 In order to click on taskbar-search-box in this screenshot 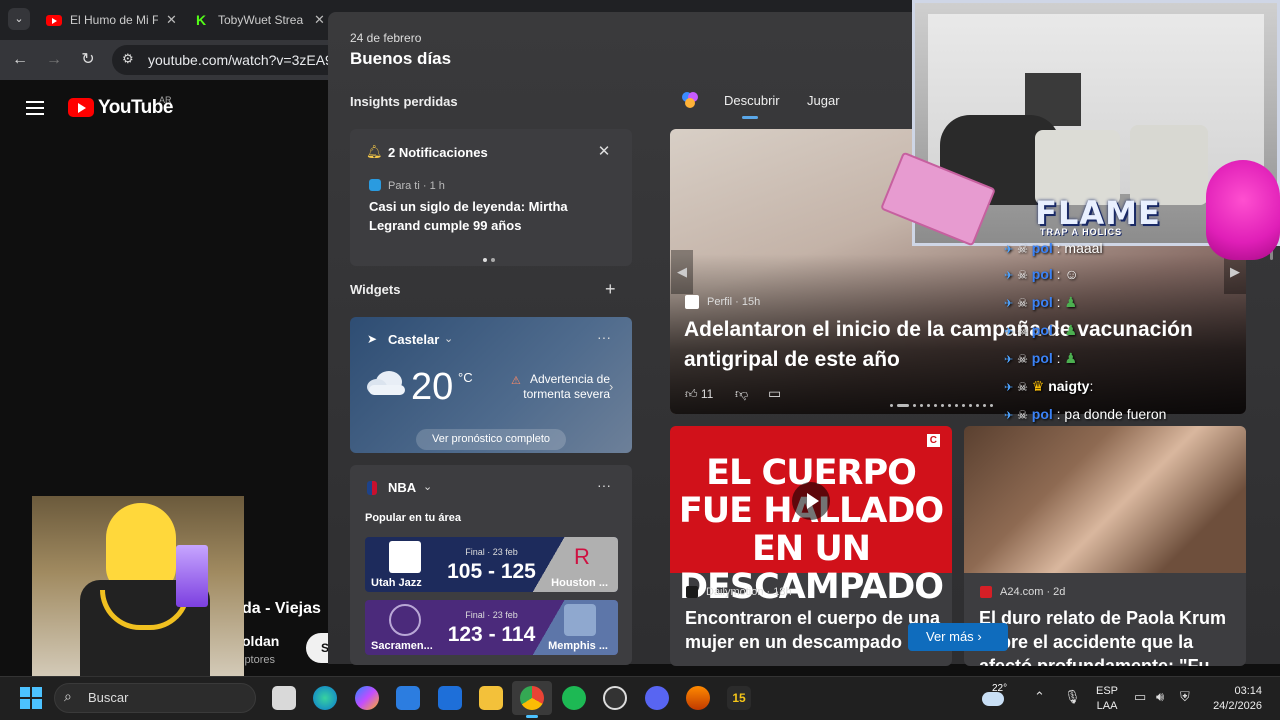, I will do `click(155, 698)`.